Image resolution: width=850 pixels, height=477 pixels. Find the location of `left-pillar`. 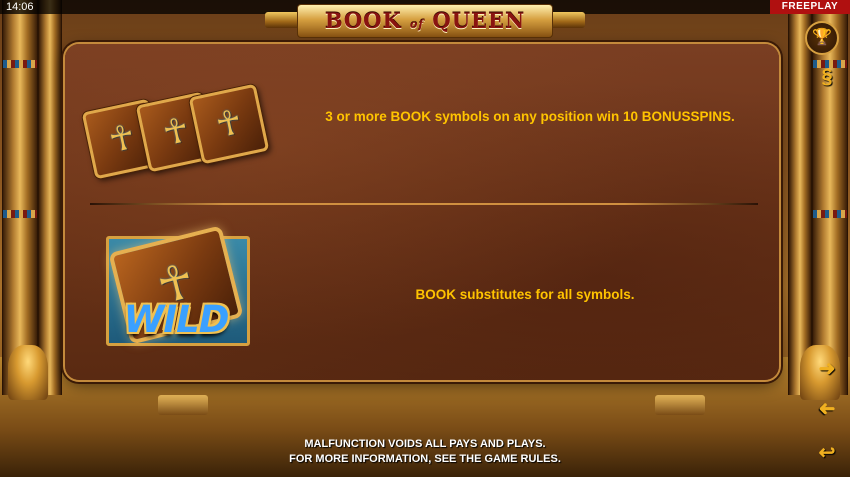

left-pillar is located at coordinates (20, 197).